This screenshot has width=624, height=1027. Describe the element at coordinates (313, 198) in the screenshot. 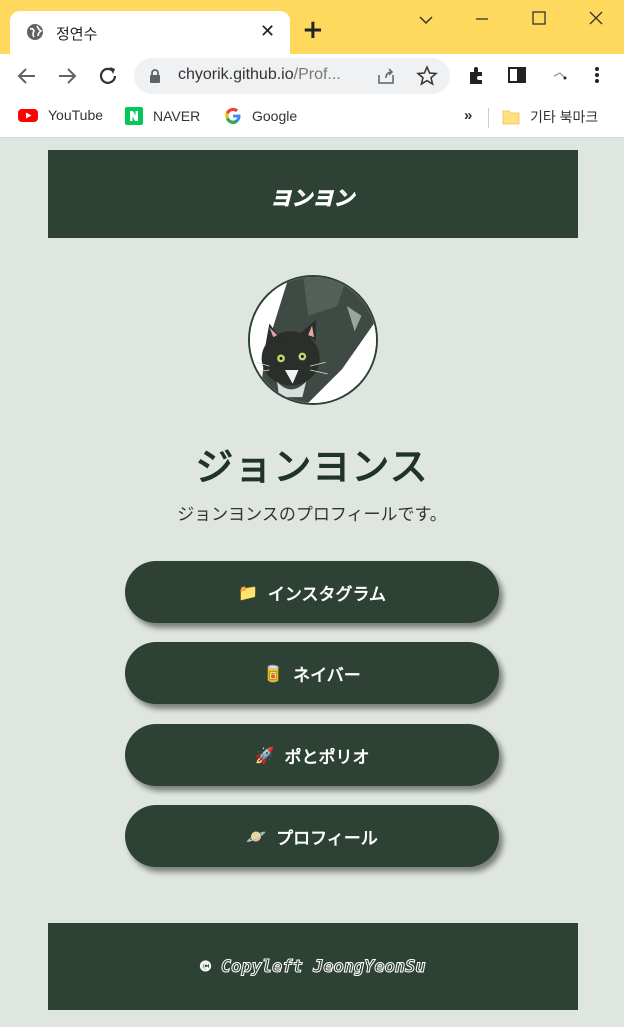

I see `header-title: ヨンヨン` at that location.